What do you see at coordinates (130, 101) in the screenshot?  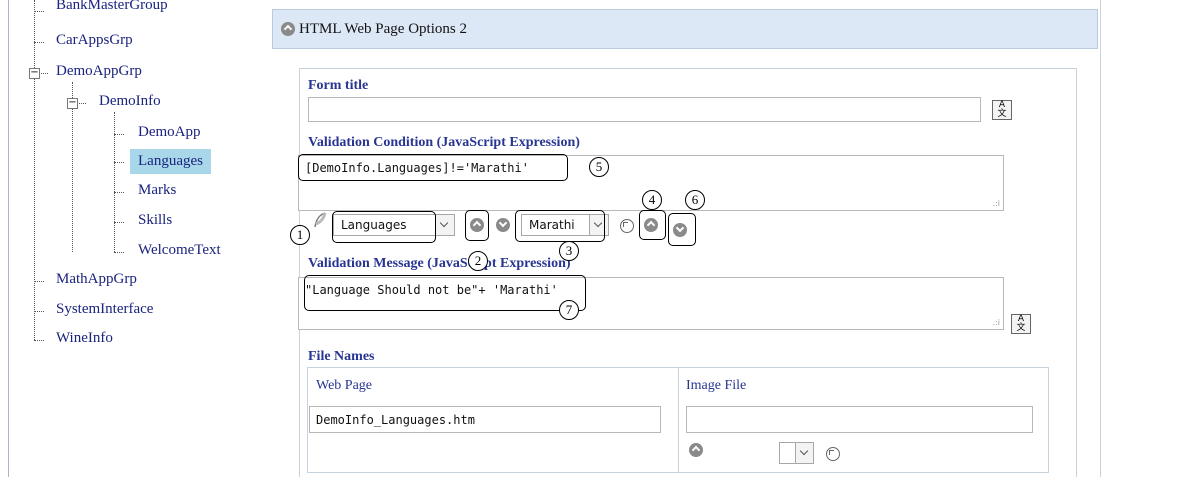 I see `tree-item-demoinfo: DemoInfo` at bounding box center [130, 101].